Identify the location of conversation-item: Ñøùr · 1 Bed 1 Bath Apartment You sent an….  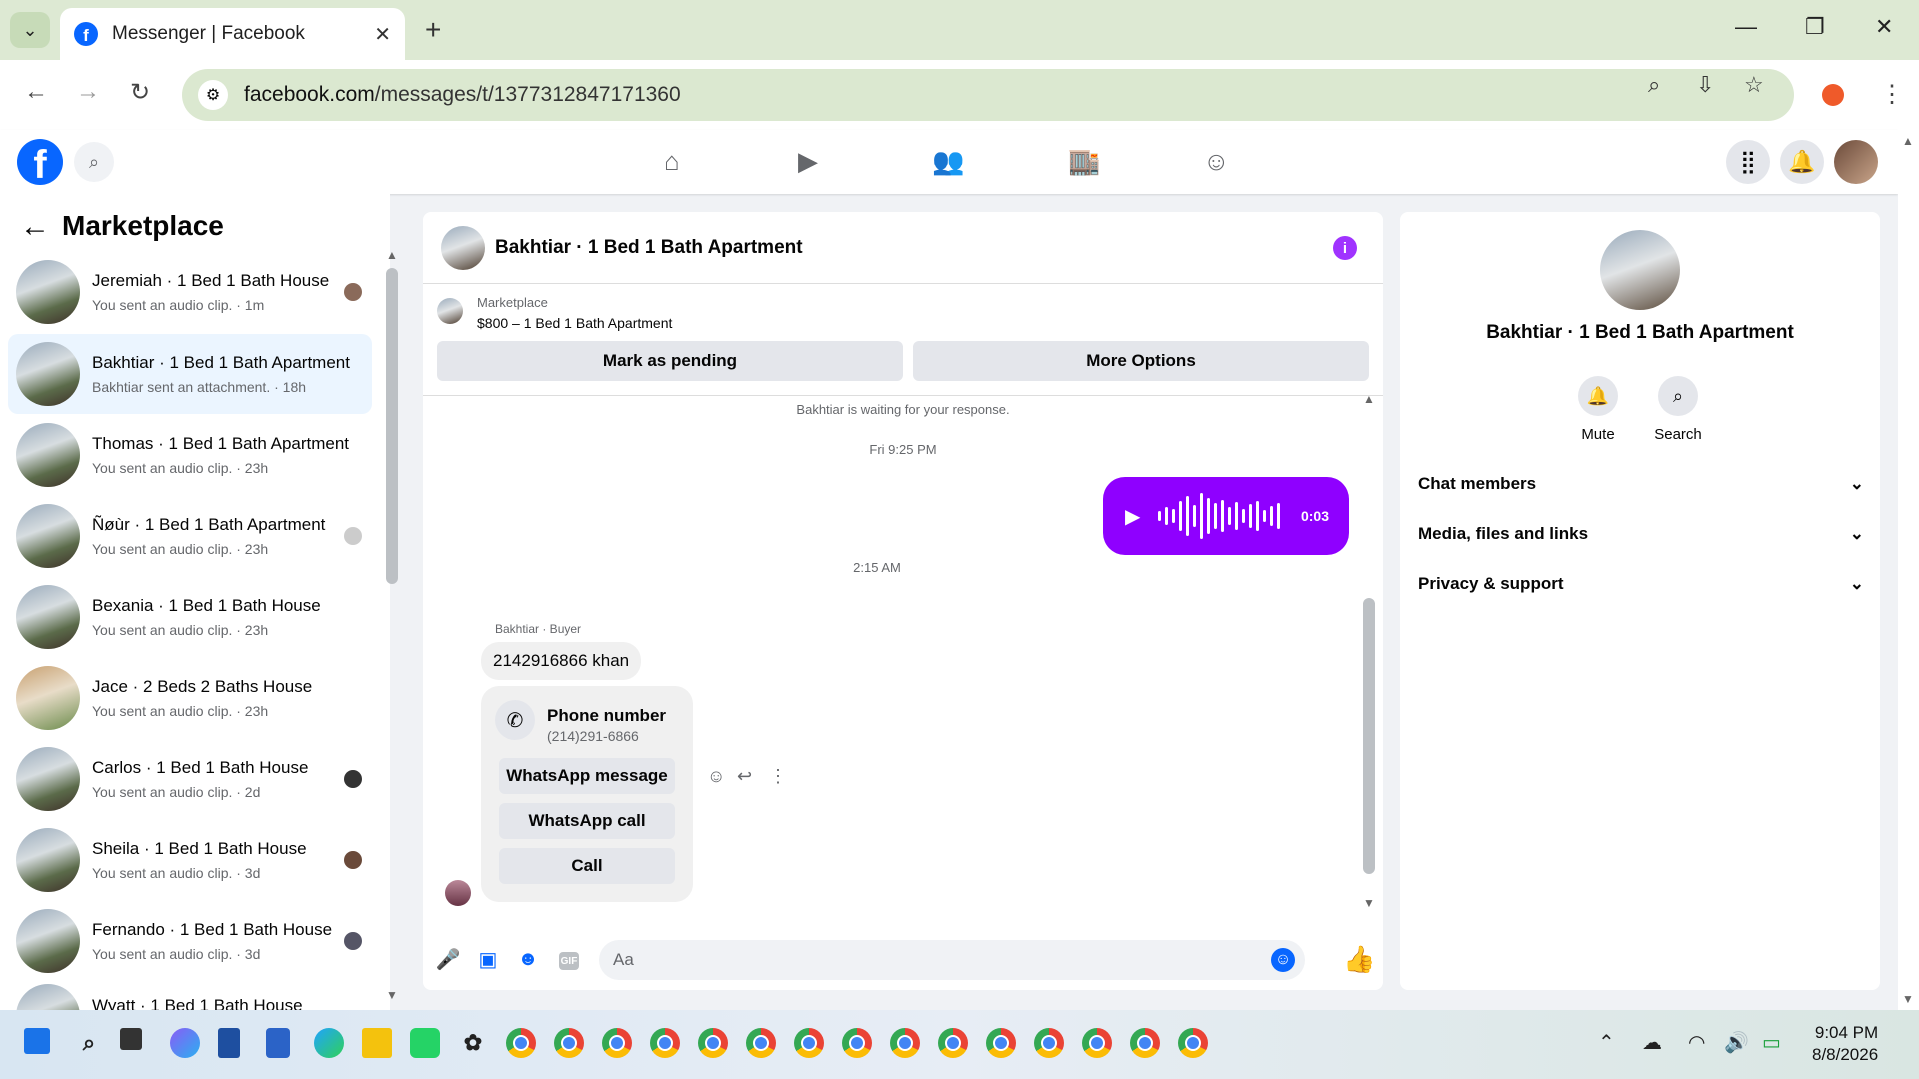
(190, 536).